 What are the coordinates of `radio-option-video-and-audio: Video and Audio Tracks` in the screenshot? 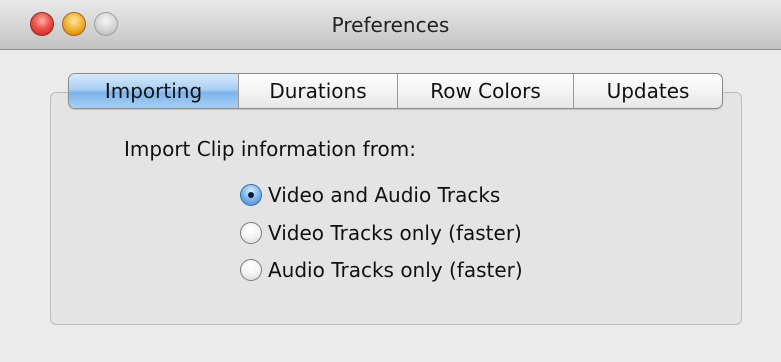 It's located at (370, 195).